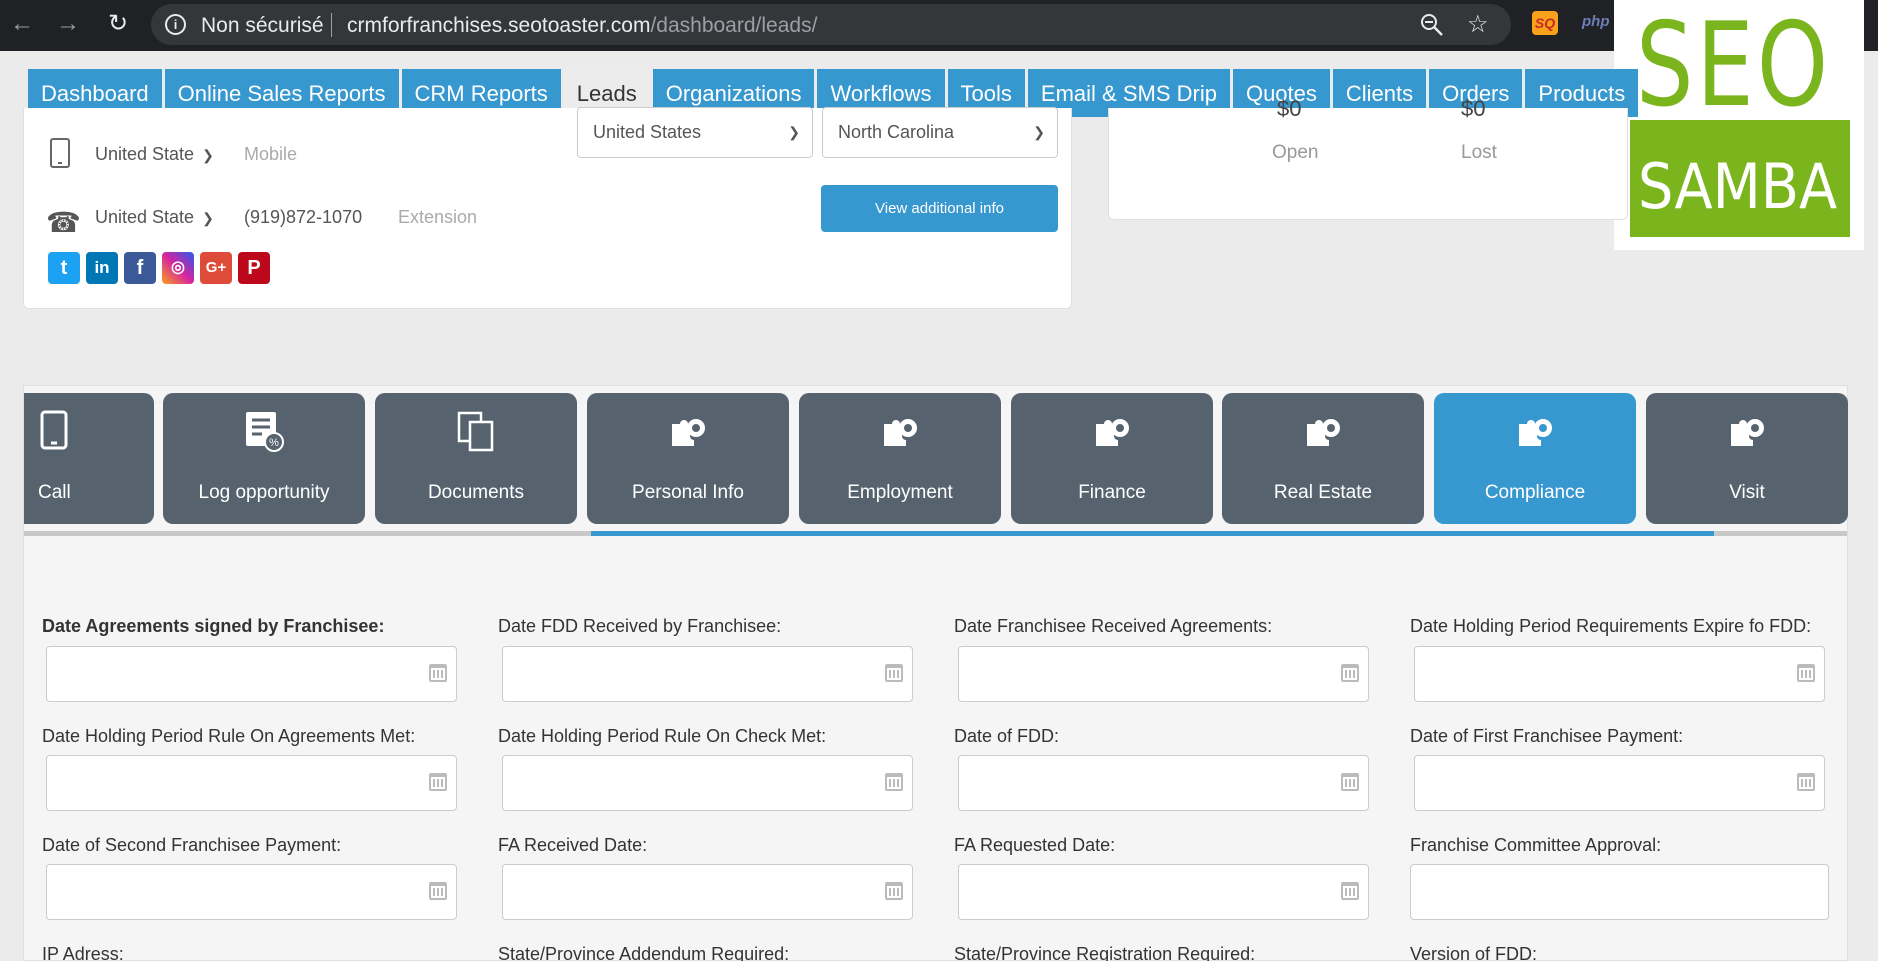 The width and height of the screenshot is (1878, 961). What do you see at coordinates (499, 25) in the screenshot?
I see `url-host: crmforfranchises.seotoaster.com` at bounding box center [499, 25].